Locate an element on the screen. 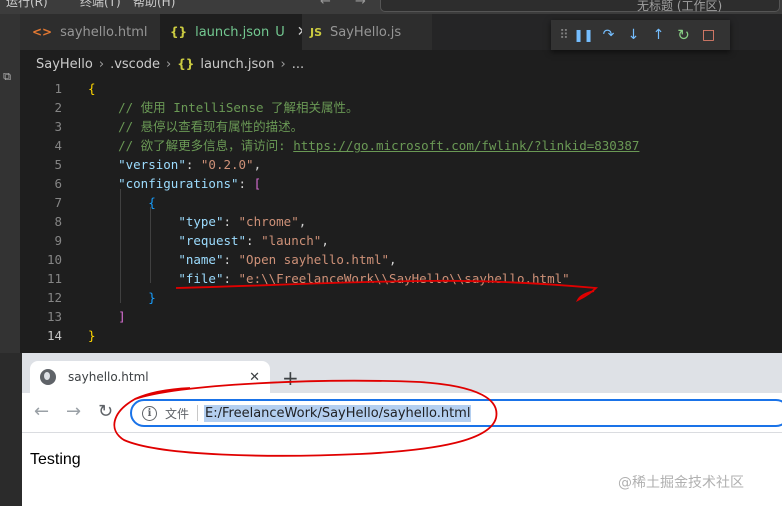 This screenshot has width=782, height=506. code-line: 1{ is located at coordinates (401, 88).